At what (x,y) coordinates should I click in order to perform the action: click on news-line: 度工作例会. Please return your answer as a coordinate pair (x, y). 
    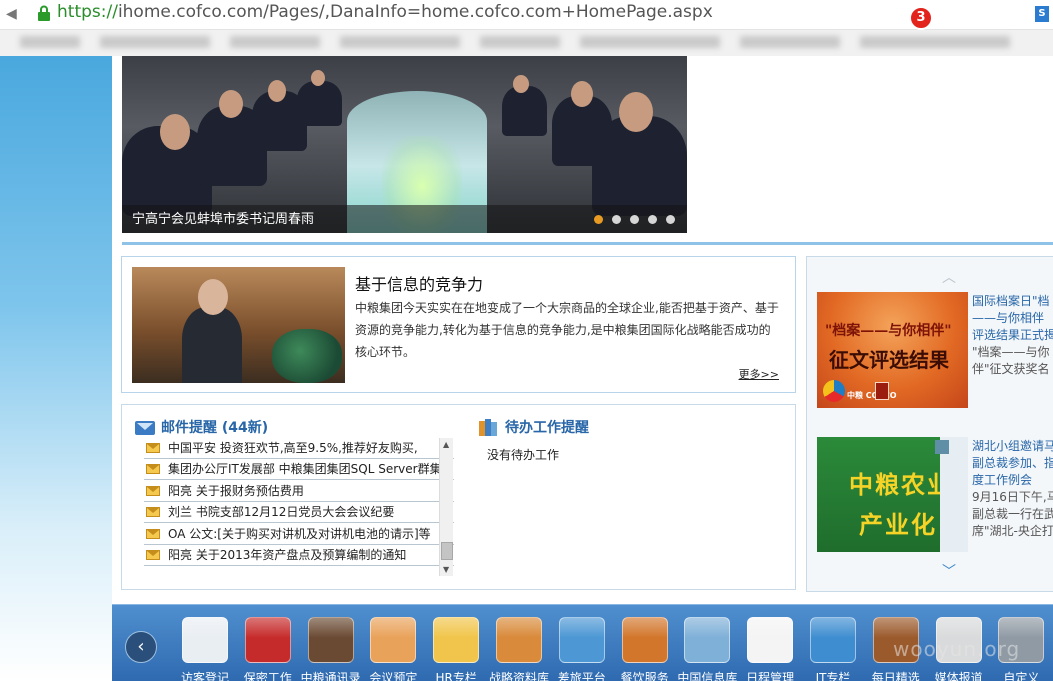
    Looking at the image, I should click on (1012, 480).